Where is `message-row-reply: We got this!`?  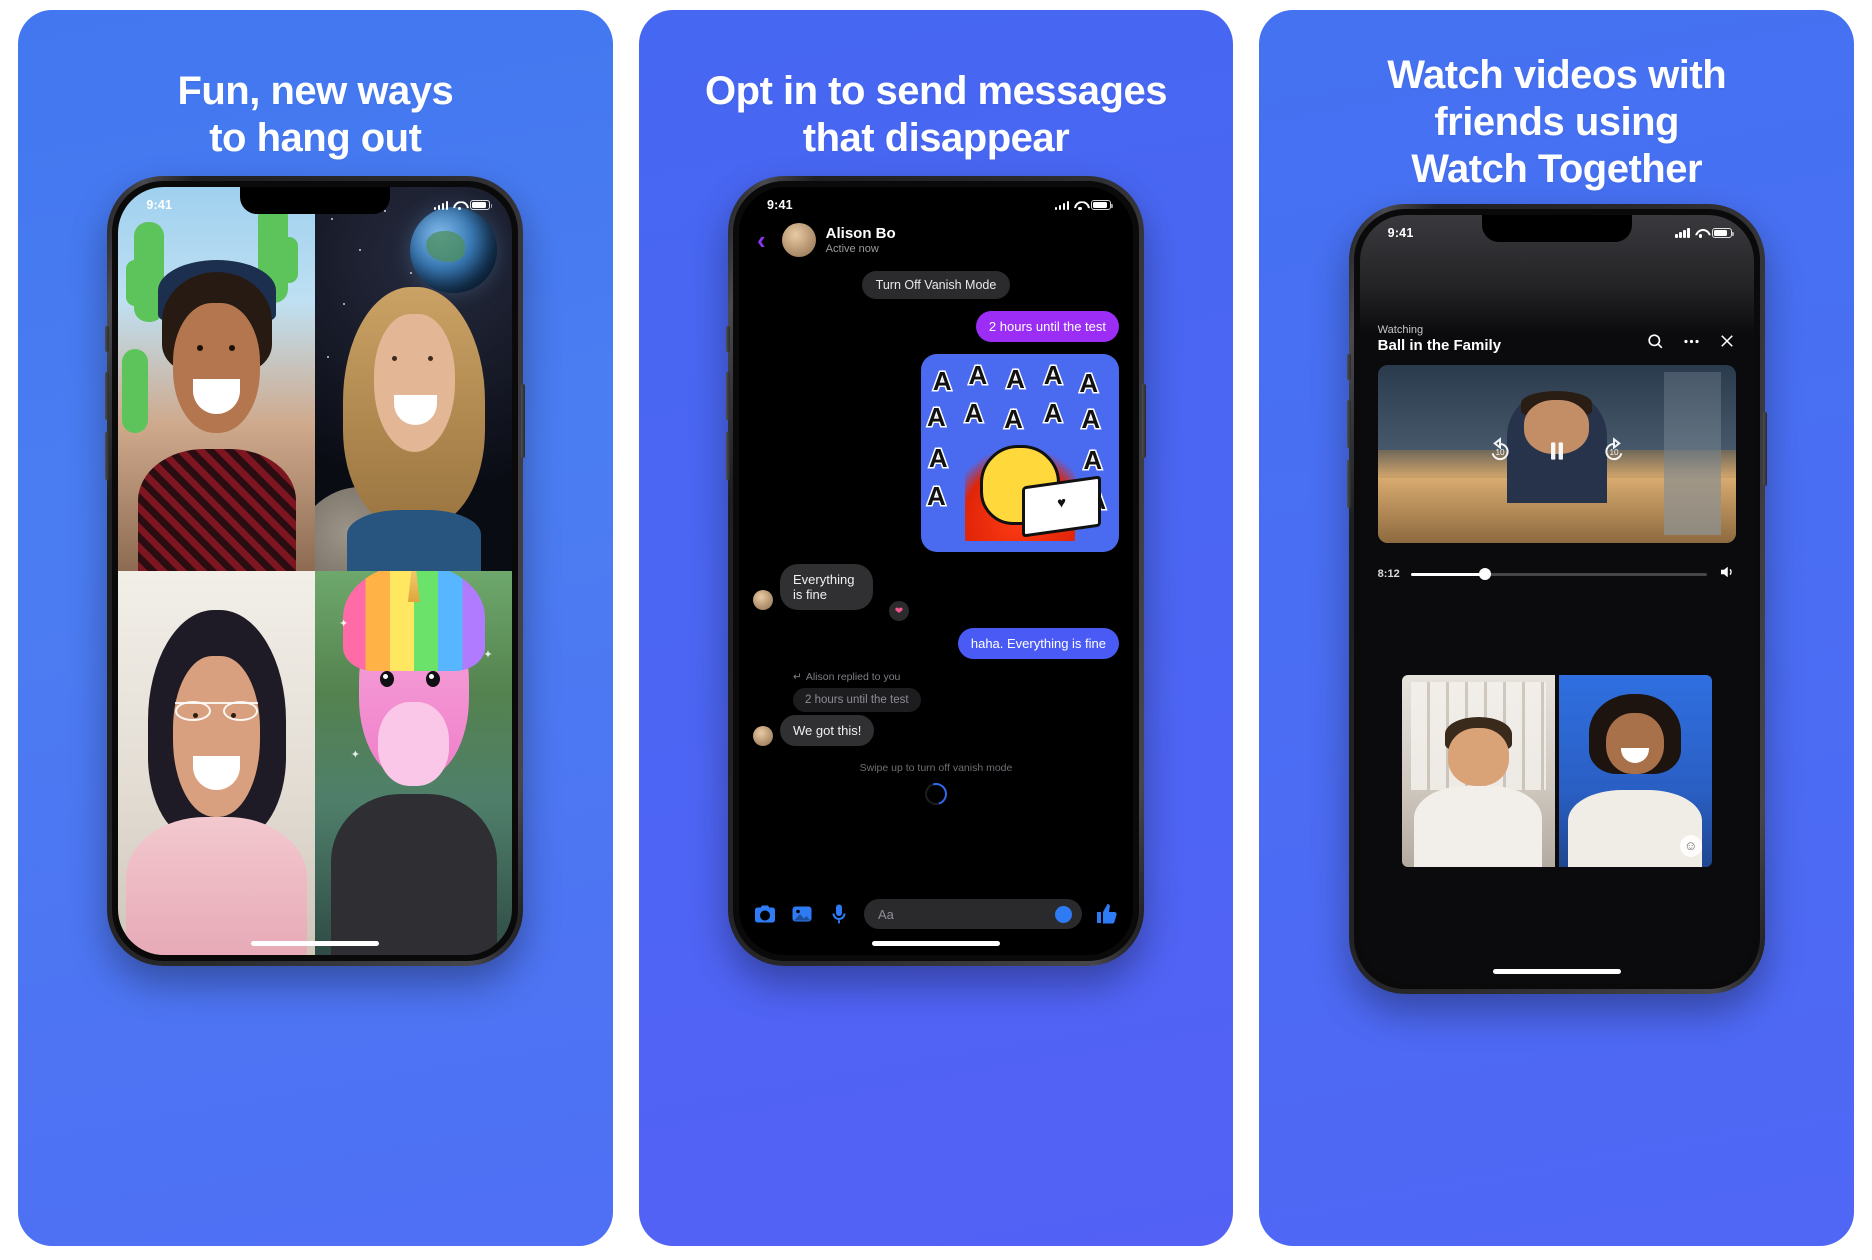
message-row-reply: We got this! is located at coordinates (936, 731).